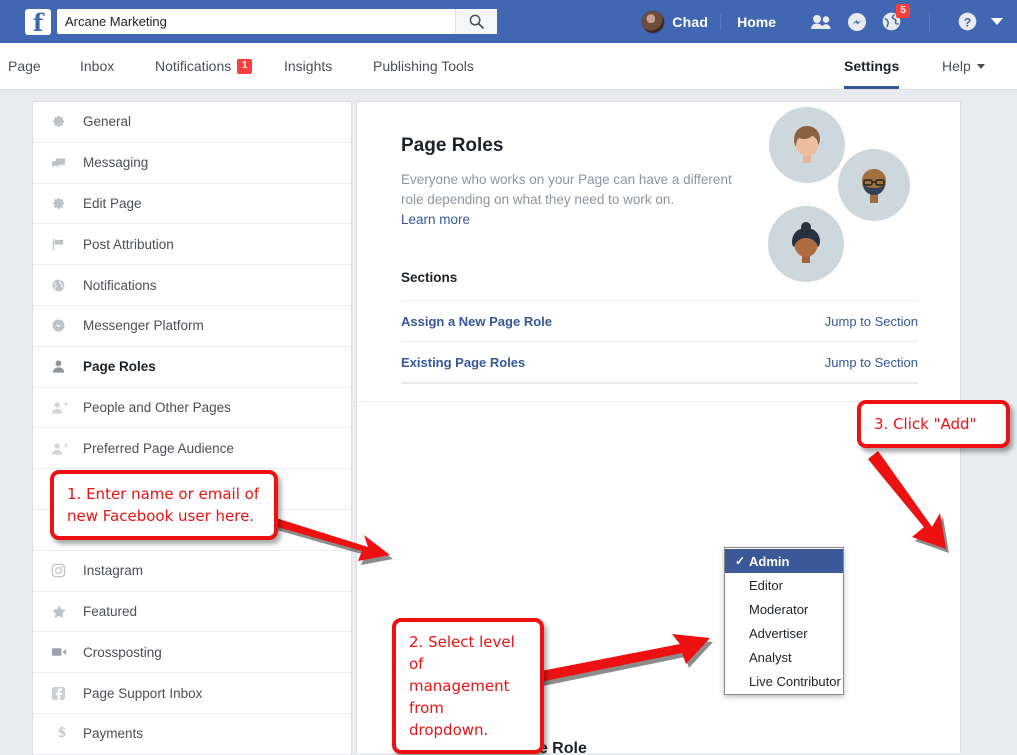  Describe the element at coordinates (659, 320) in the screenshot. I see `section-link-assign-new-page-role: Assign a New Page Role Jump to Section` at that location.